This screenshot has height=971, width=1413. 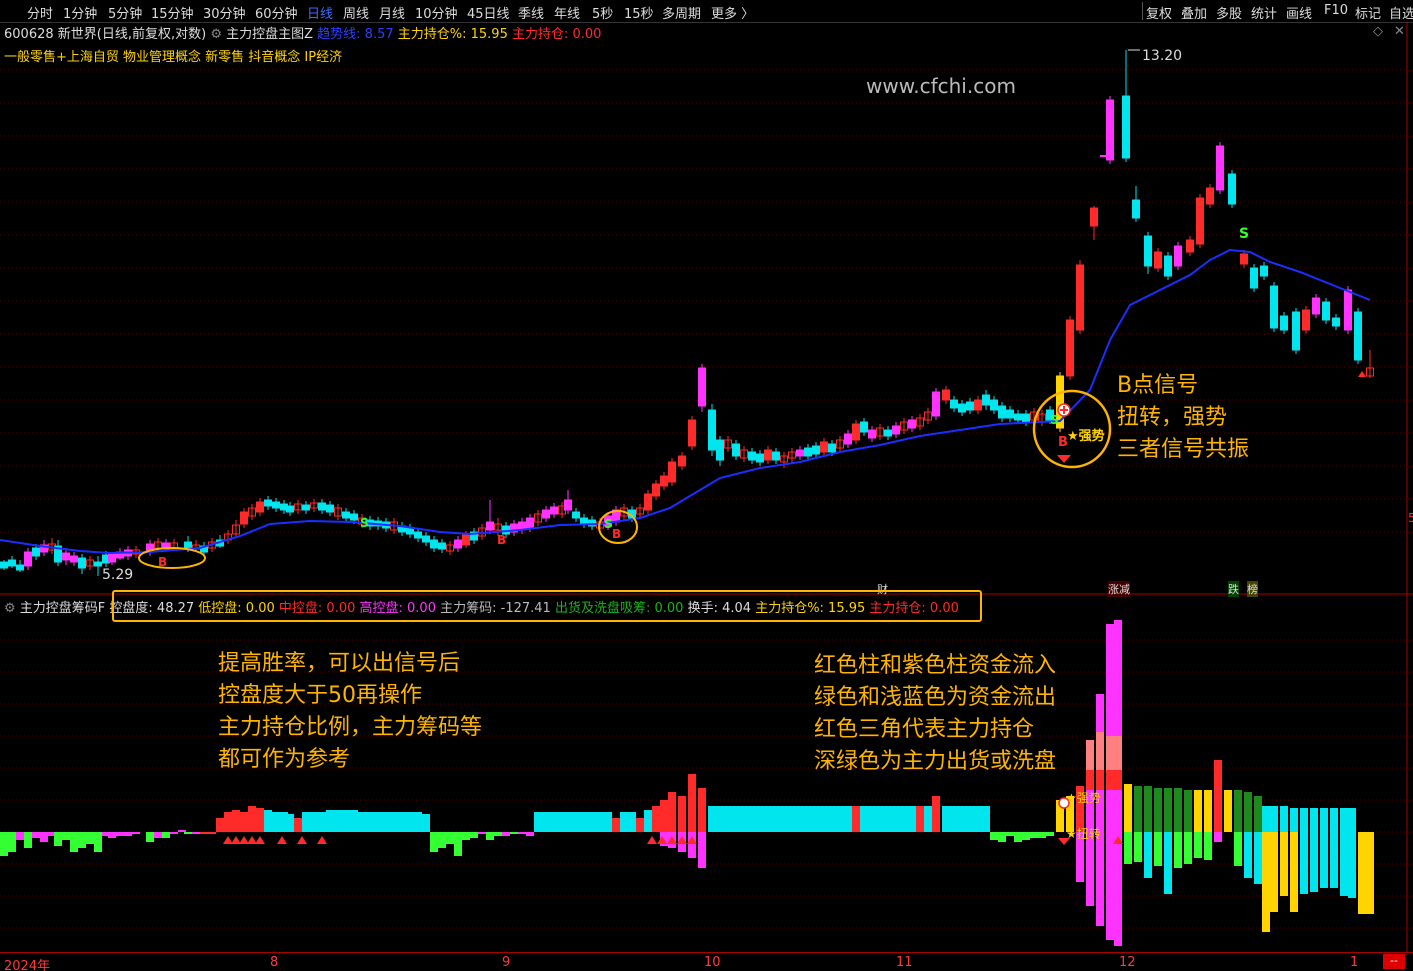 What do you see at coordinates (547, 606) in the screenshot?
I see `indicator-highlight-box` at bounding box center [547, 606].